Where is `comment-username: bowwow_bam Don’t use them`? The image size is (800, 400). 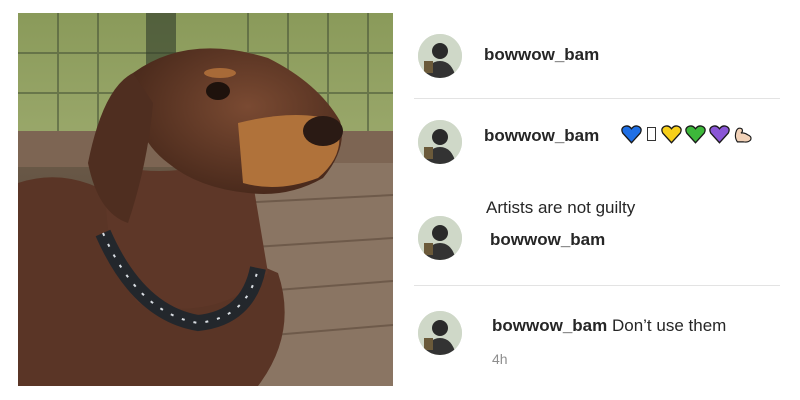
comment-username: bowwow_bam Don’t use them is located at coordinates (609, 326).